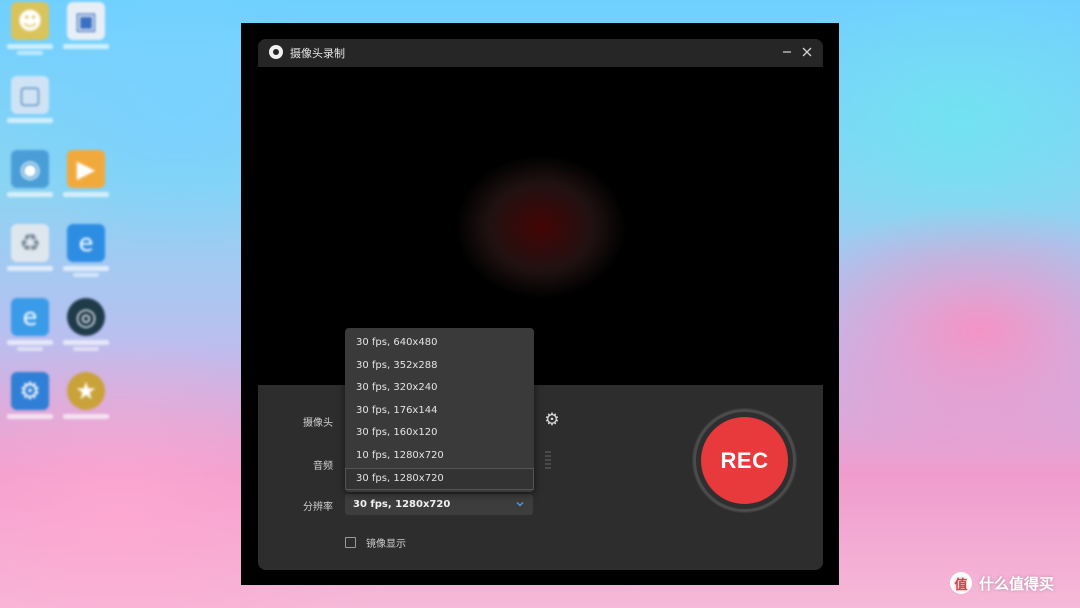 The width and height of the screenshot is (1080, 608). Describe the element at coordinates (86, 317) in the screenshot. I see `recorder-app-icon: ◎` at that location.